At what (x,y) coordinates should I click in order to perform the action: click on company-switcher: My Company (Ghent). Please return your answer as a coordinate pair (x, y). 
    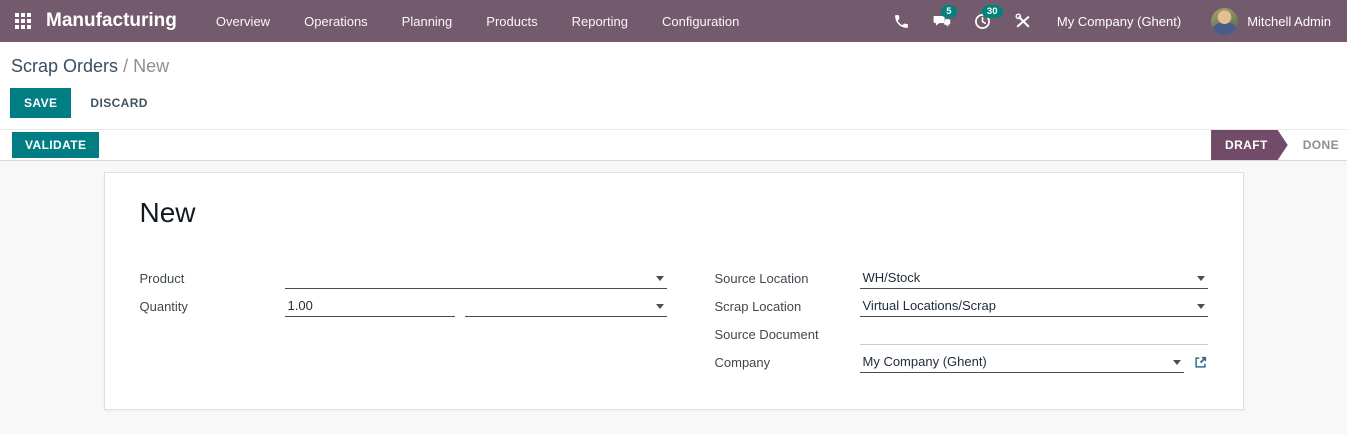
    Looking at the image, I should click on (1119, 21).